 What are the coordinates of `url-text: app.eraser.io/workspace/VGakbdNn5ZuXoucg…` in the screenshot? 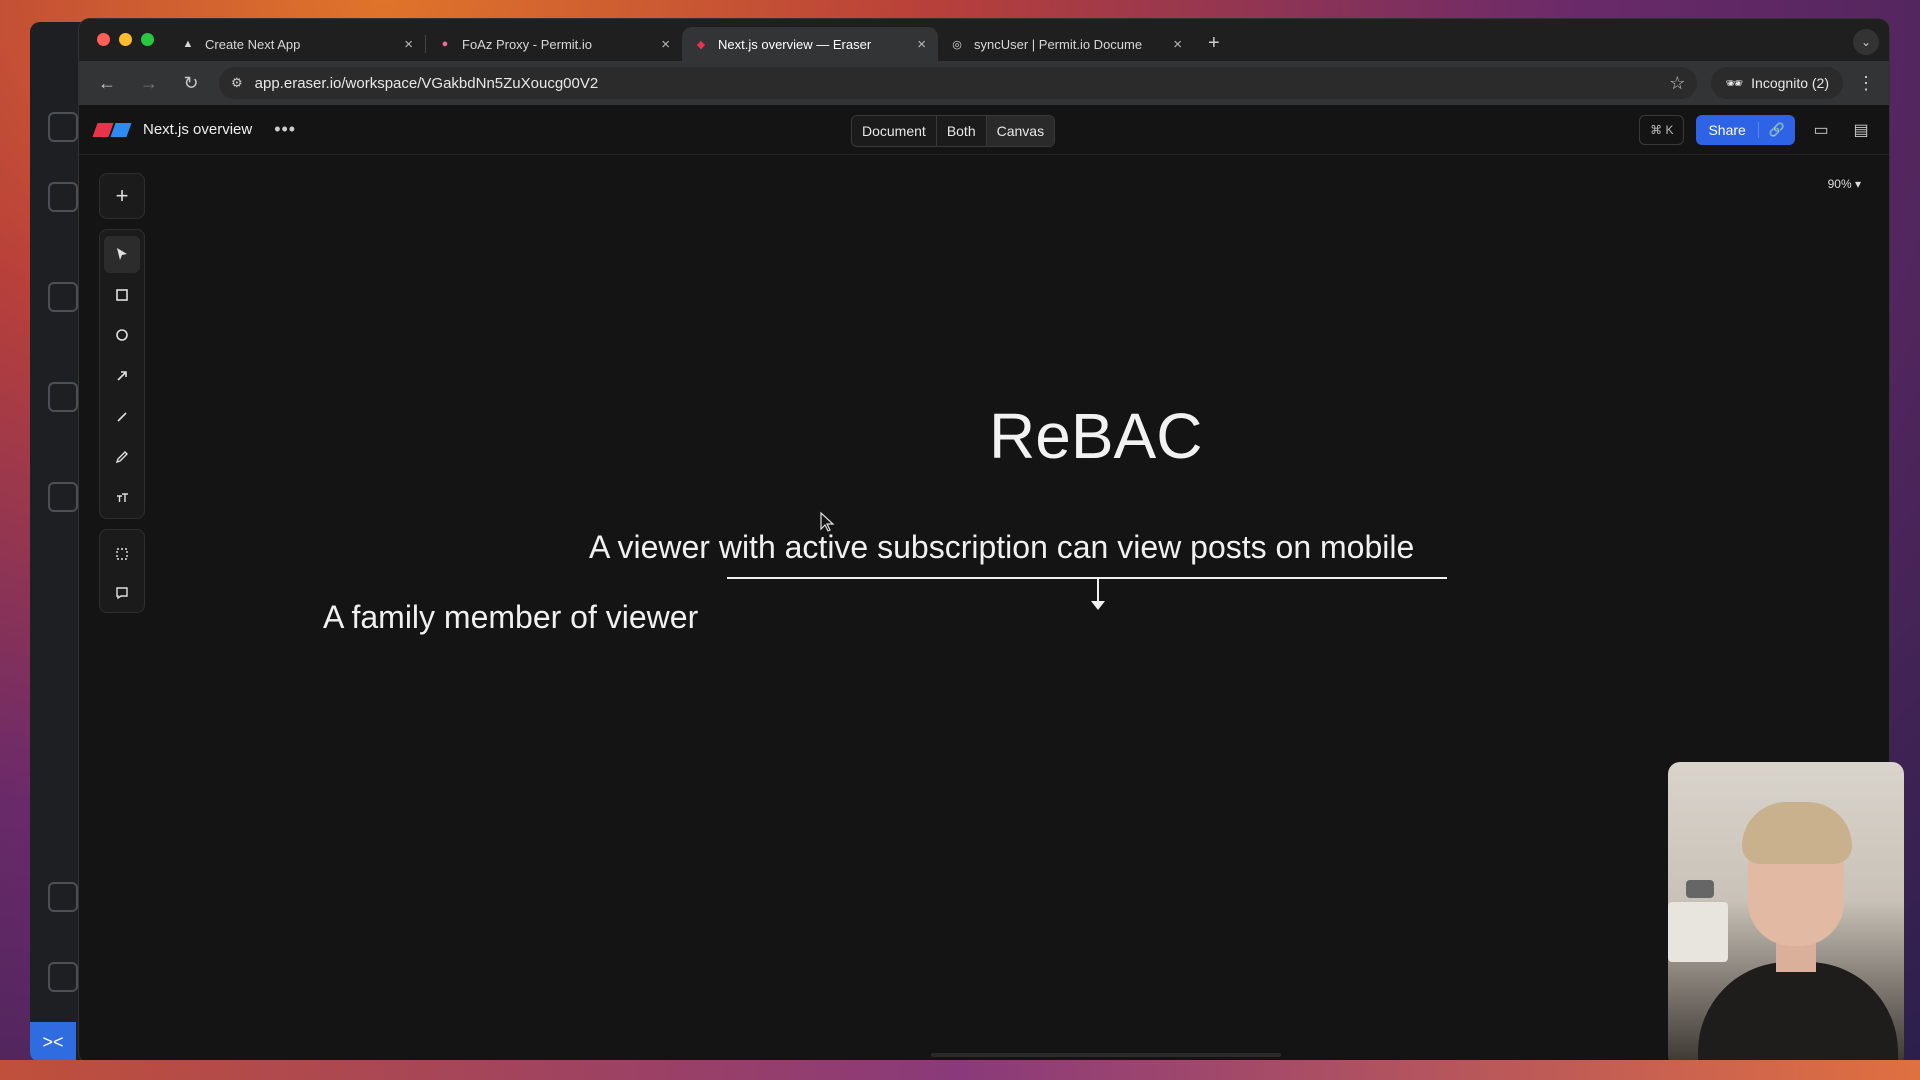 It's located at (956, 83).